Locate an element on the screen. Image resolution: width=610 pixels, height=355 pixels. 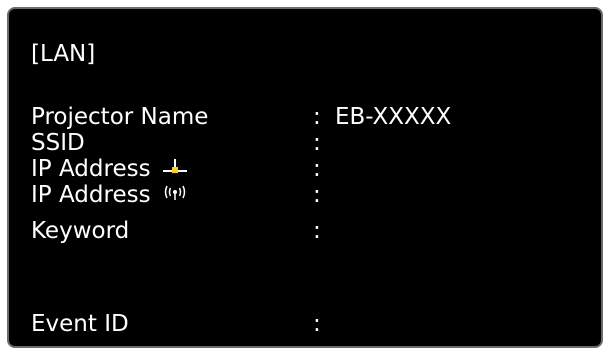
info-row-ip-address-wireless: IP Address : is located at coordinates (176, 195).